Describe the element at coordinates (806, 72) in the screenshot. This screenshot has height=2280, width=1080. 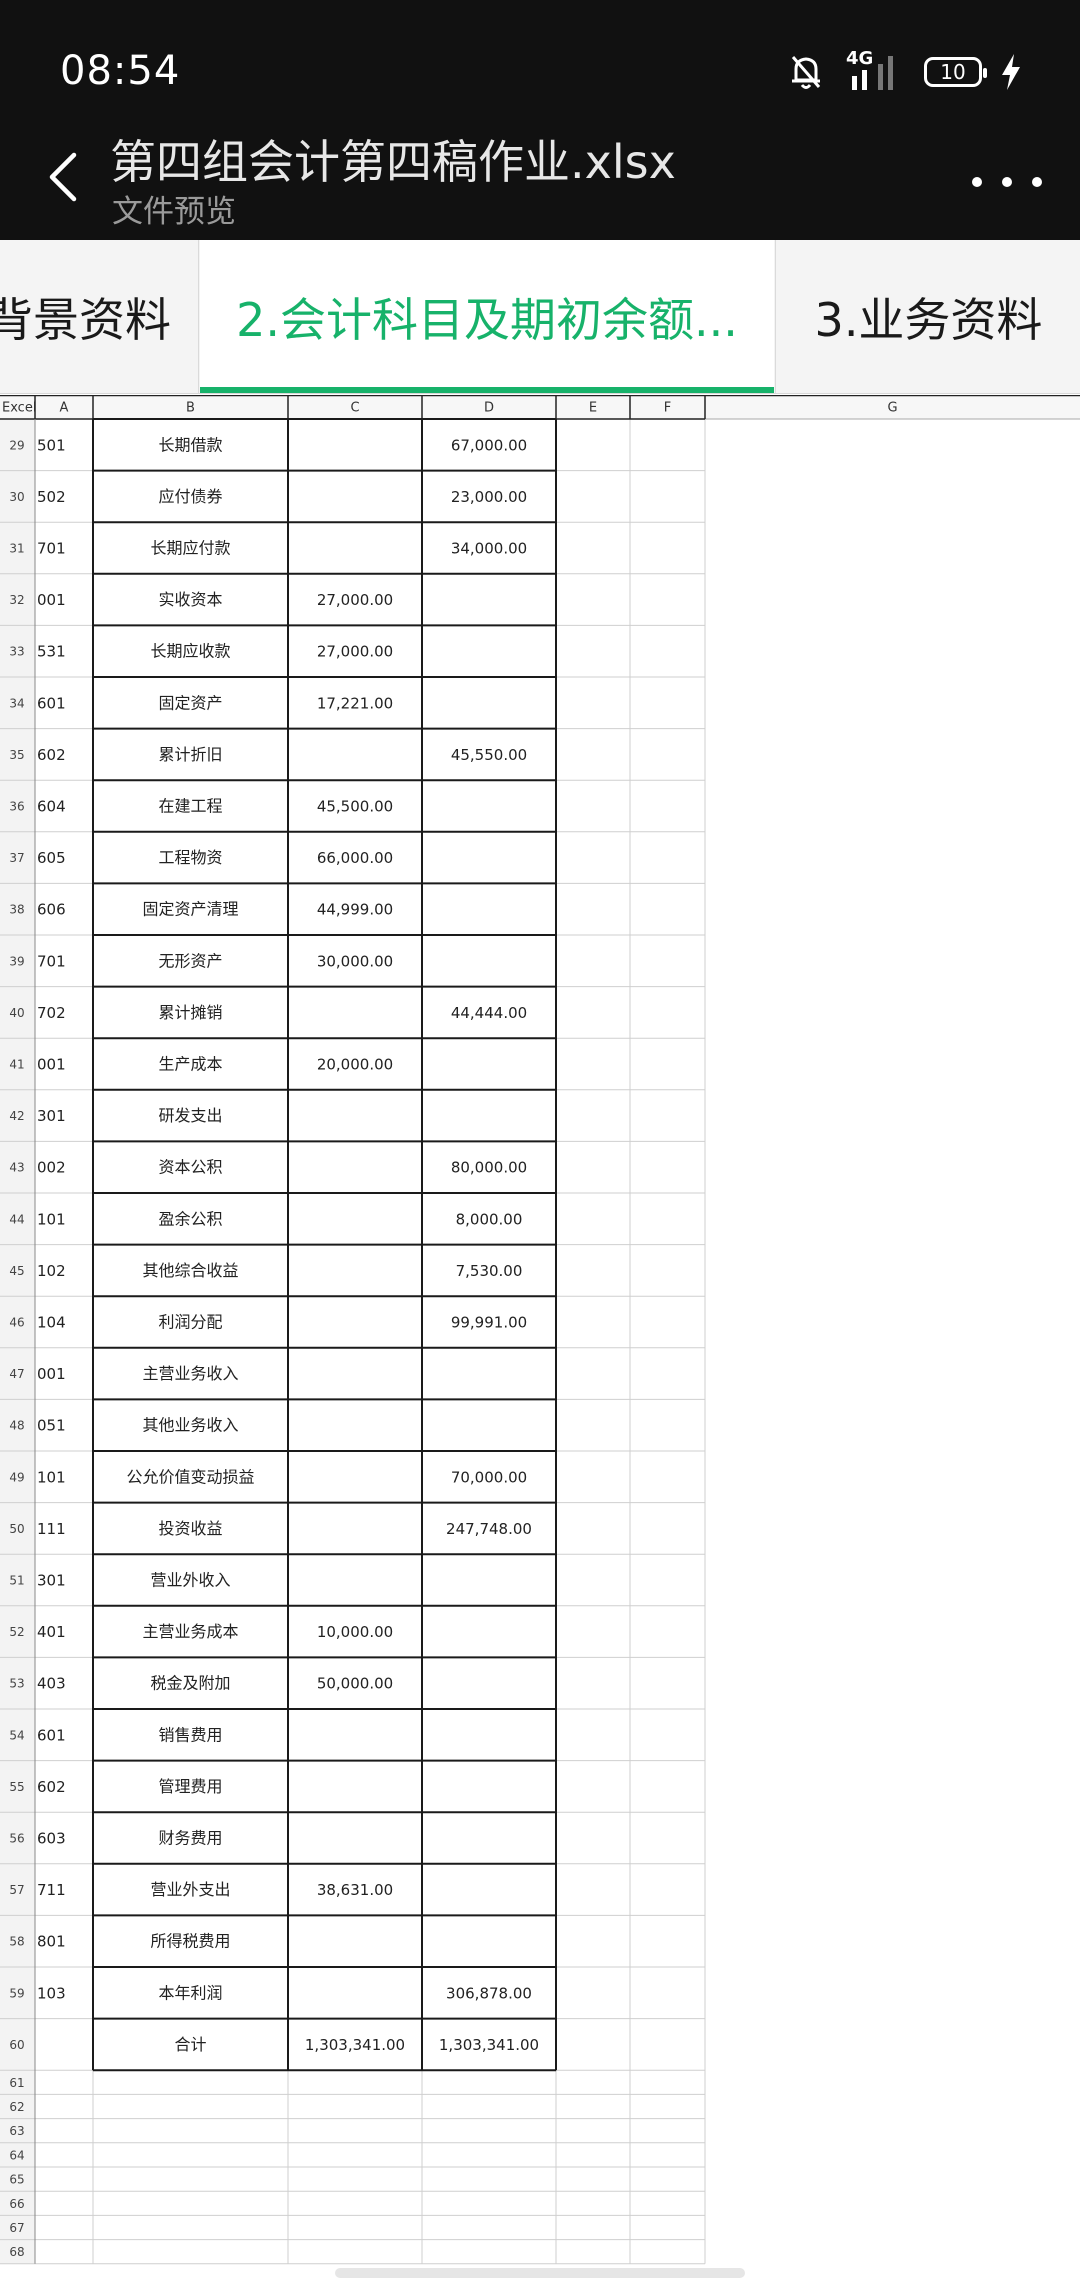
I see `bell-muted-icon` at that location.